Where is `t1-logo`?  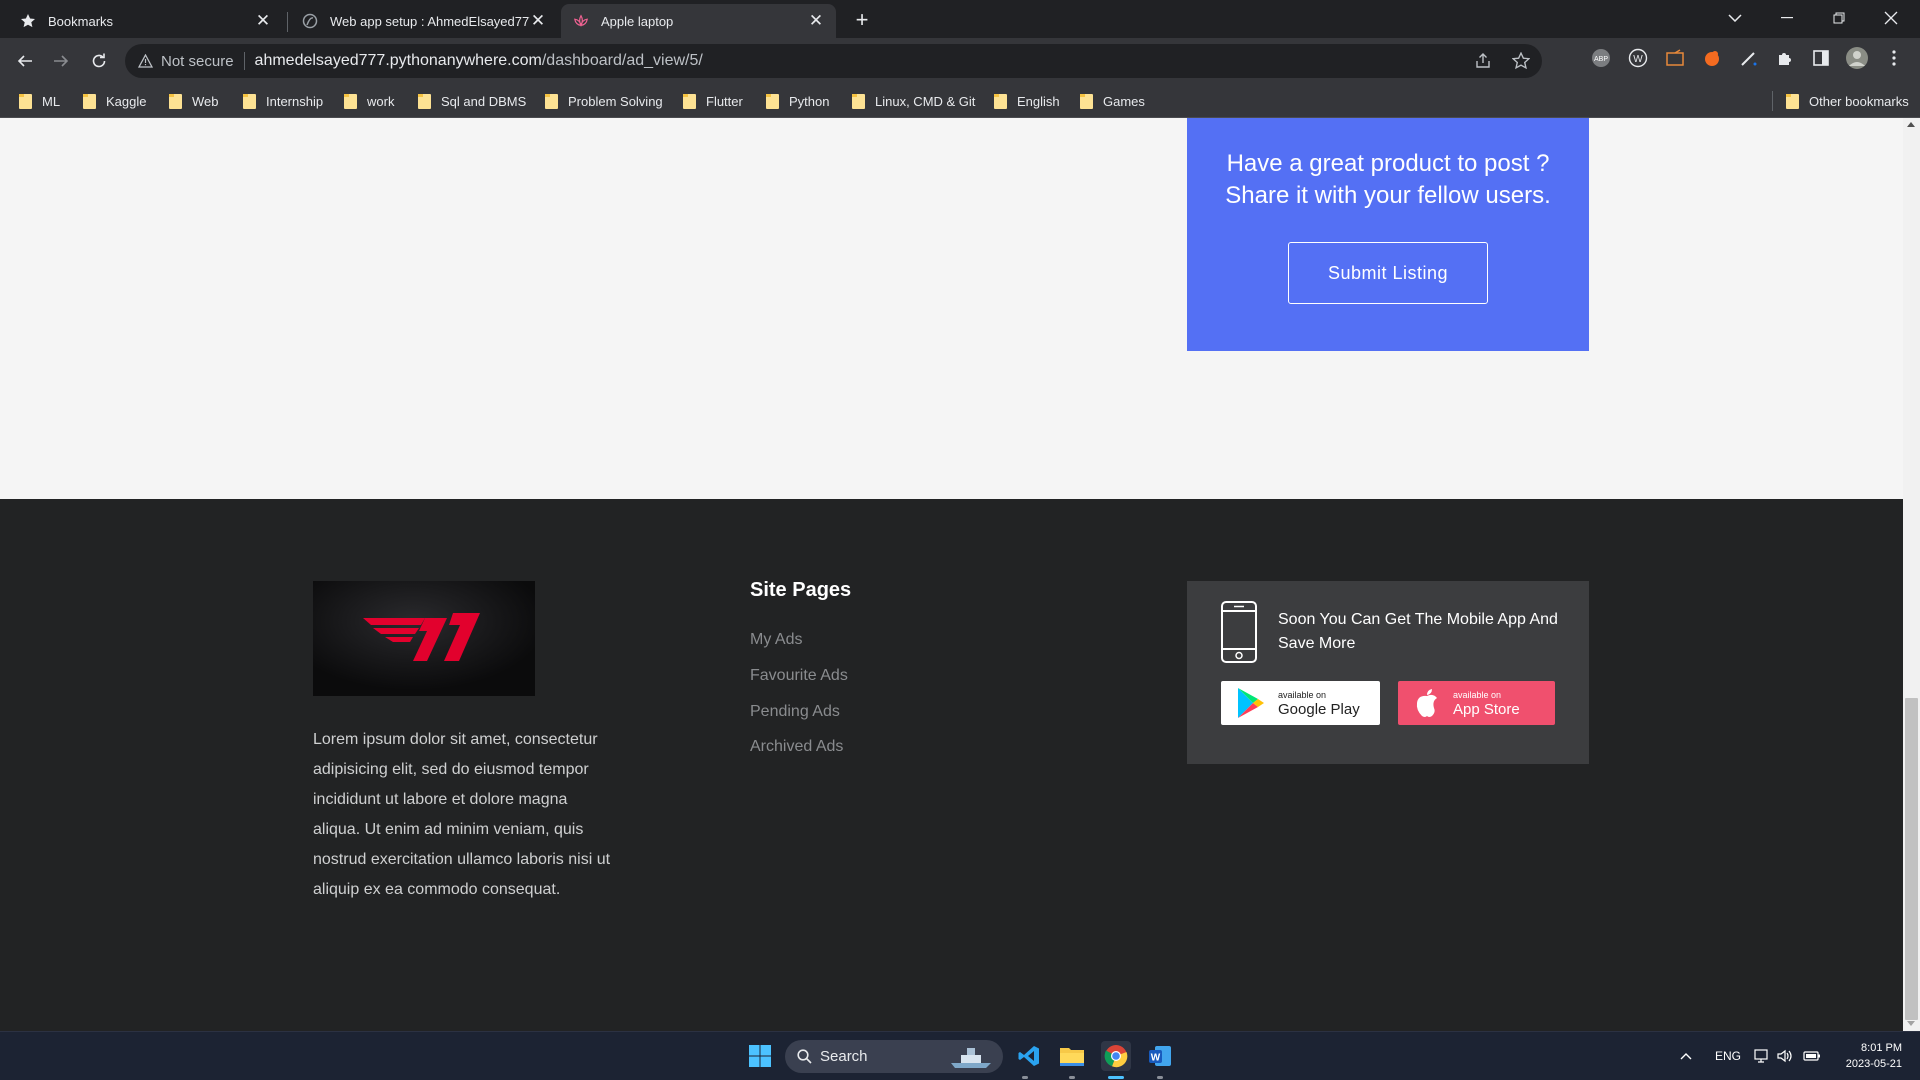 t1-logo is located at coordinates (424, 638).